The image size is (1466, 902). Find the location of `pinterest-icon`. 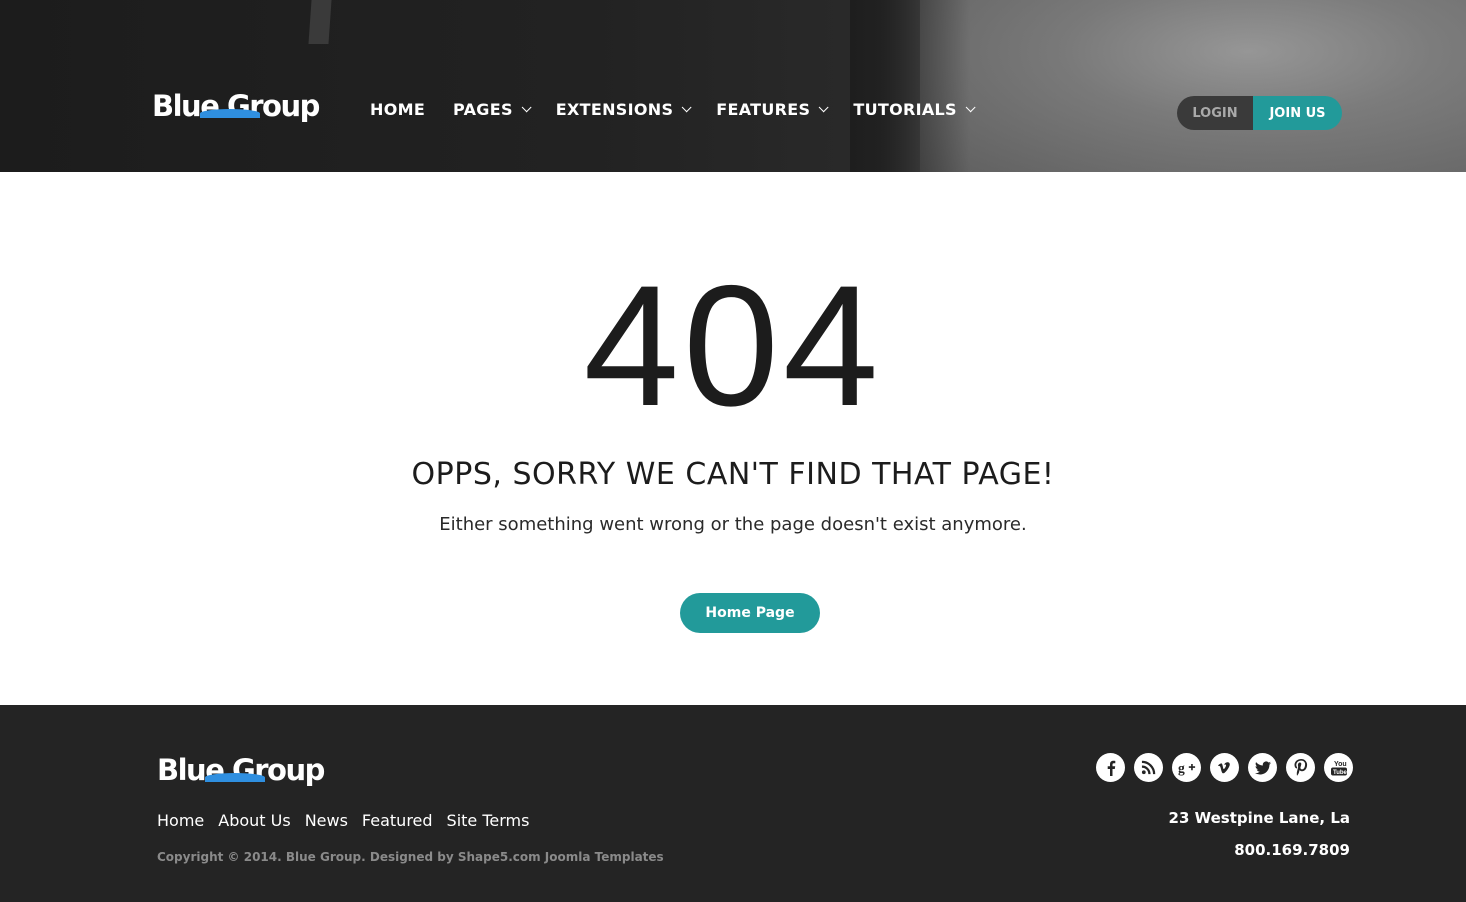

pinterest-icon is located at coordinates (1300, 767).